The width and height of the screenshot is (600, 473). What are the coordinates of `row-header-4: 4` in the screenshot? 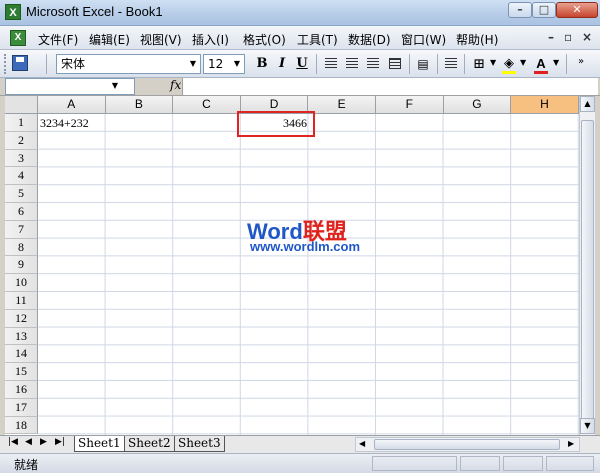 It's located at (21, 176).